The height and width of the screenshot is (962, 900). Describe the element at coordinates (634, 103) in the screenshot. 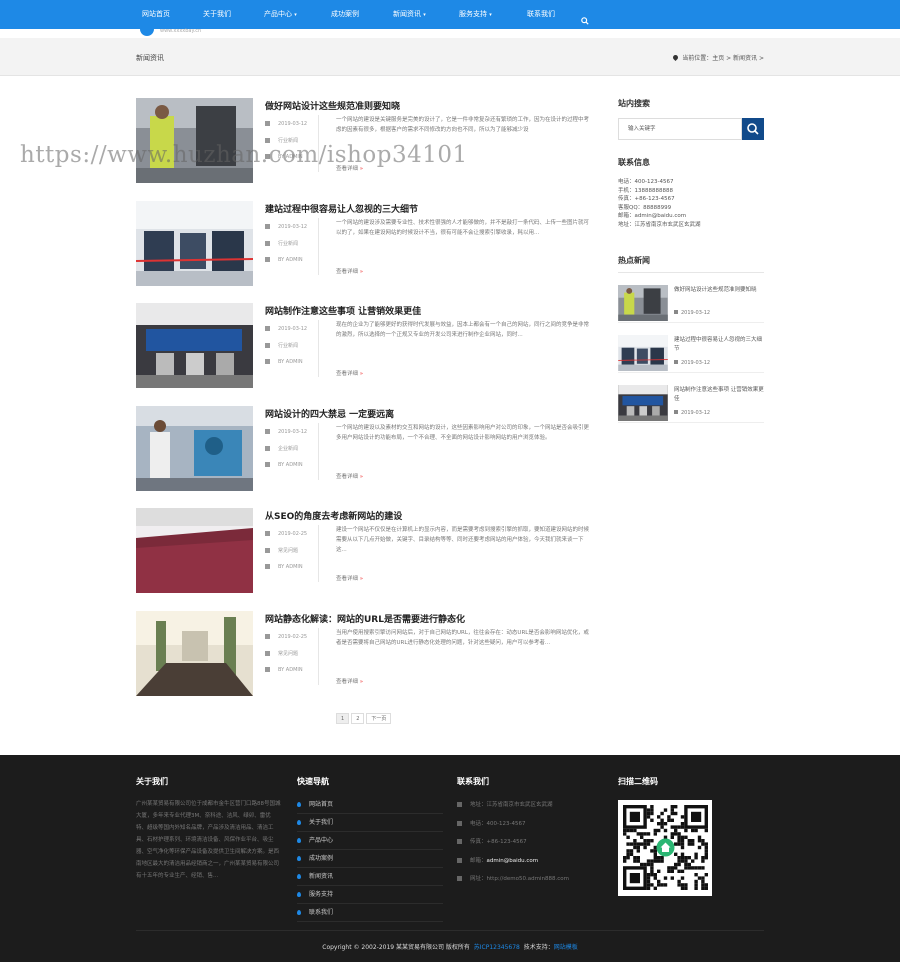

I see `search-title: 站内搜索` at that location.